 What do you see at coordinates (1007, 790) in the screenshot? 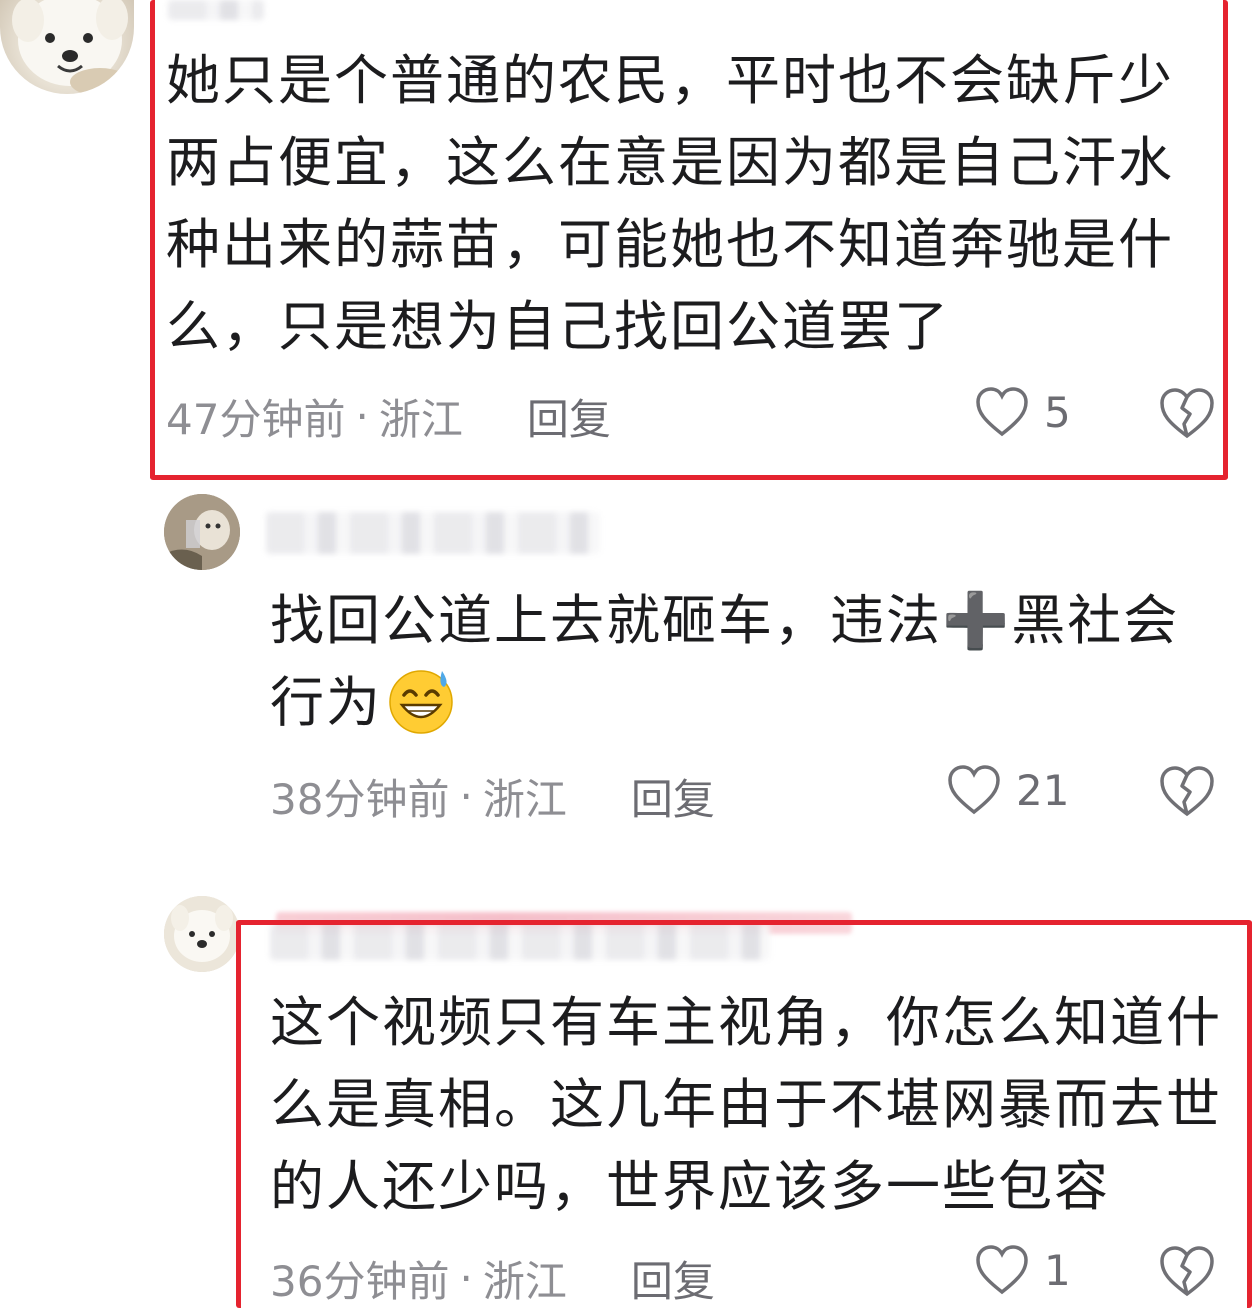
I see `like-button: 21` at bounding box center [1007, 790].